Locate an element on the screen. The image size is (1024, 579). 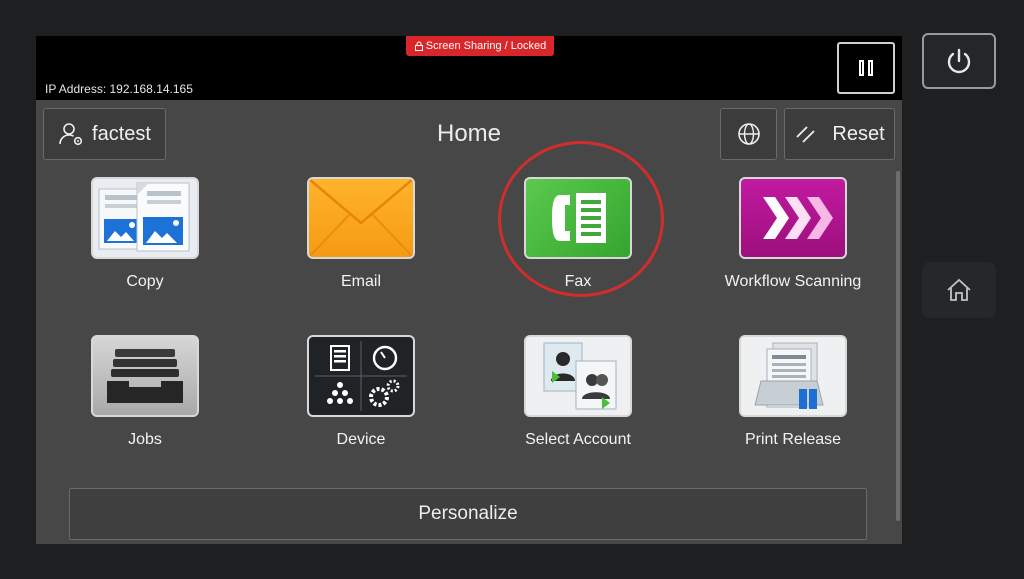
app-label: Copy is located at coordinates (145, 281).